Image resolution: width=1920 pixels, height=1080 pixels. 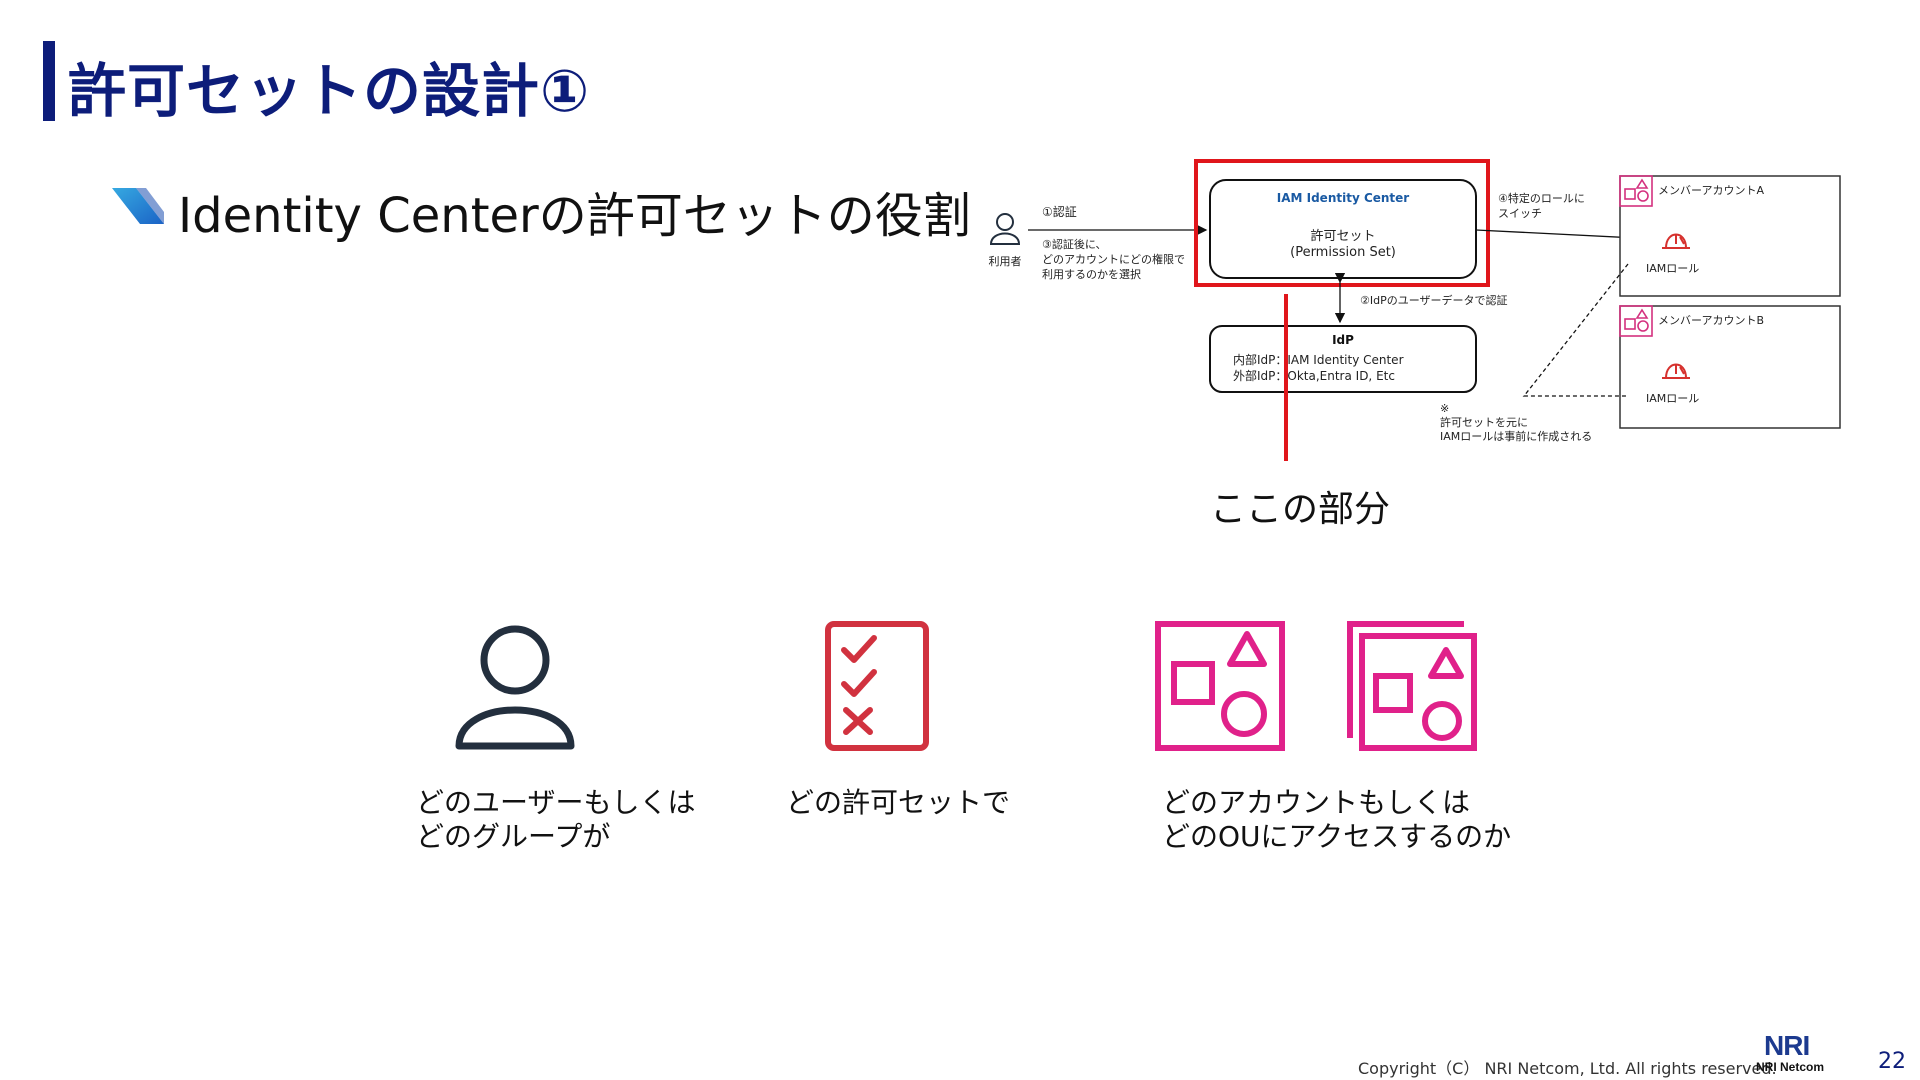 I want to click on step3-line1: ③認証後に、, so click(x=1074, y=244).